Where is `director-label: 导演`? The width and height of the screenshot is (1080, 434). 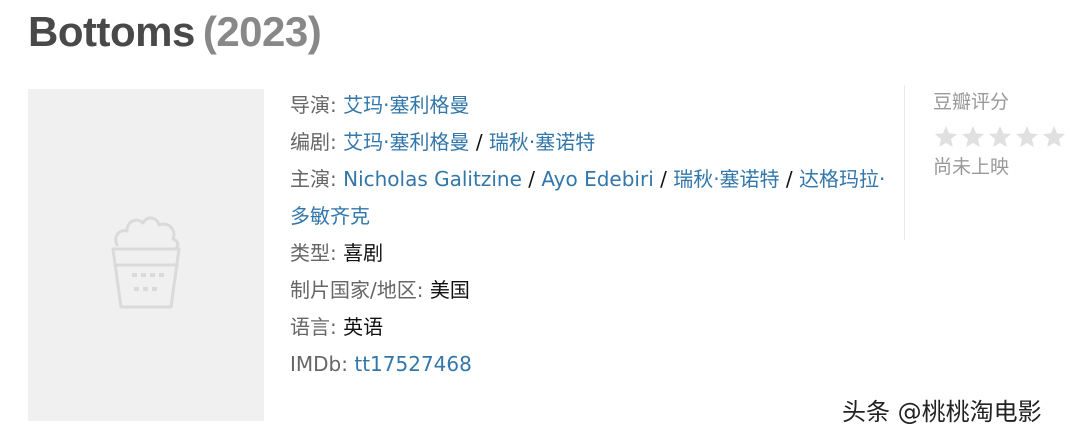 director-label: 导演 is located at coordinates (310, 105).